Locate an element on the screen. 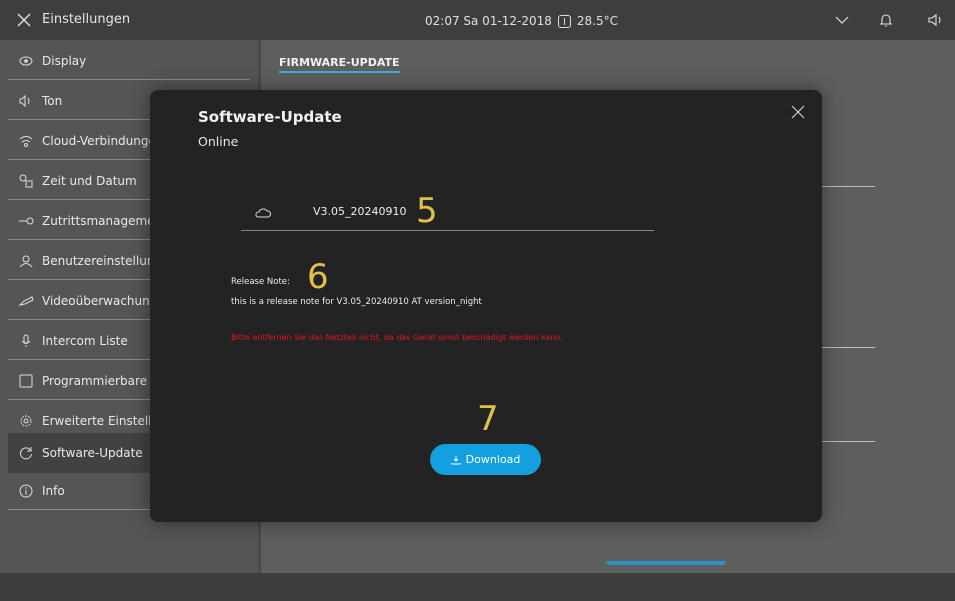 This screenshot has width=955, height=601. refresh-icon is located at coordinates (26, 453).